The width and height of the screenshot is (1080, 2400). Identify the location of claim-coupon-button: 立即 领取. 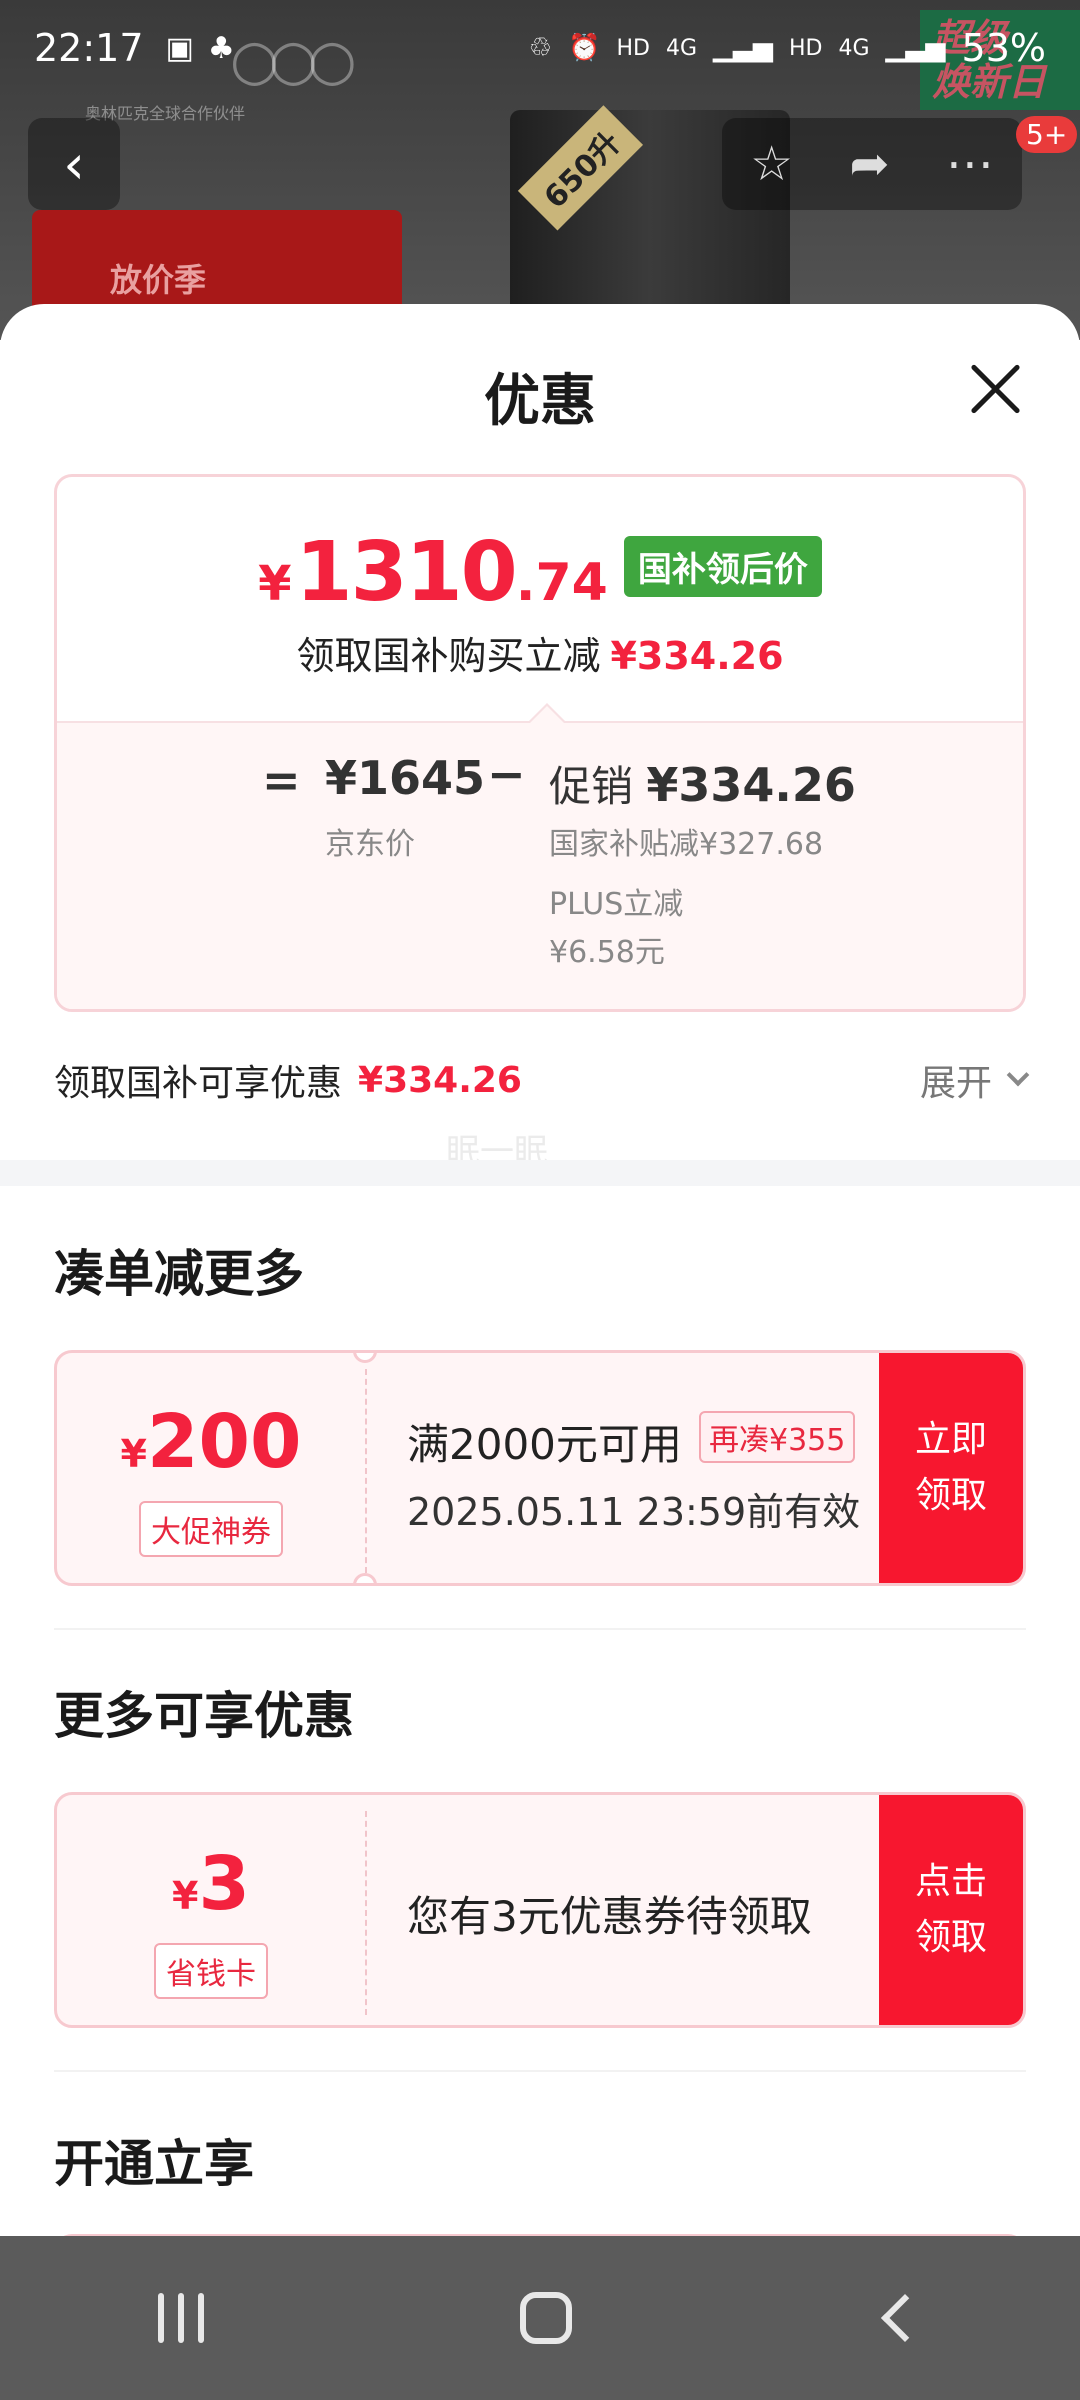
(951, 1468).